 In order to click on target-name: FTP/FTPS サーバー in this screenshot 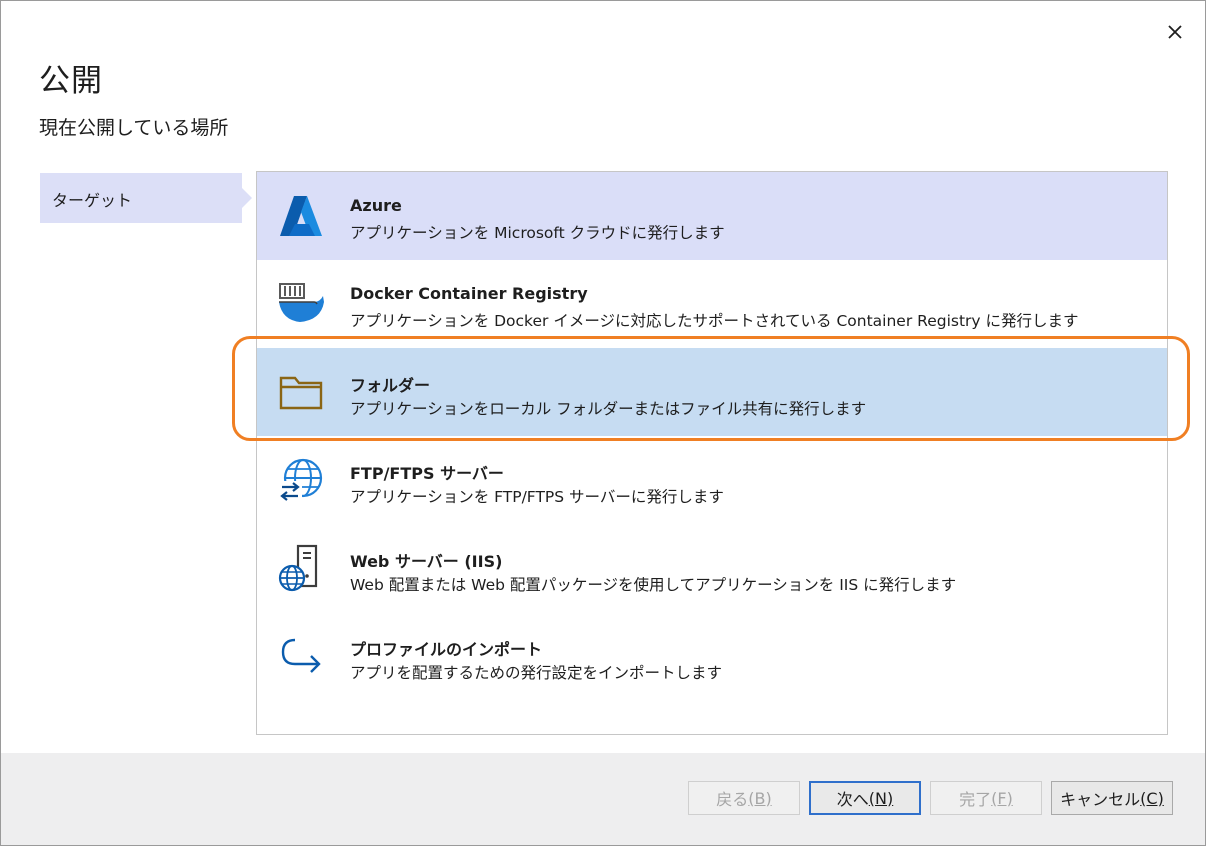, I will do `click(427, 473)`.